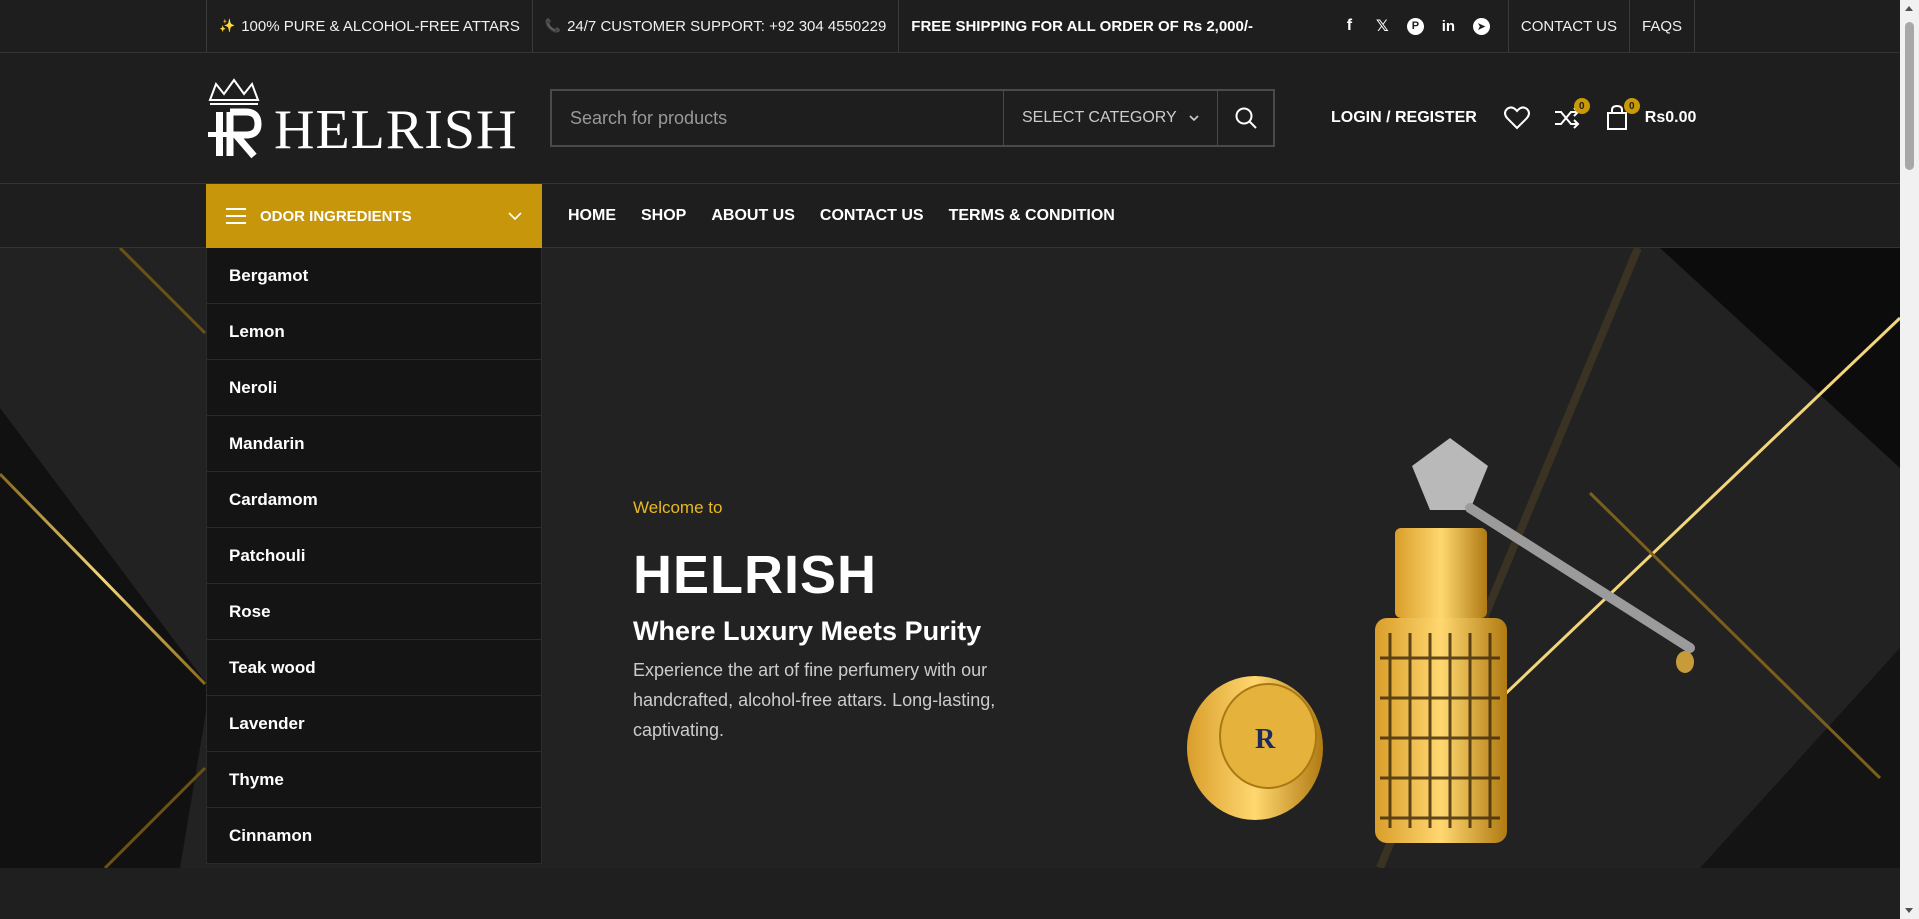  I want to click on social-links: f 𝕏 P in ➤, so click(1415, 26).